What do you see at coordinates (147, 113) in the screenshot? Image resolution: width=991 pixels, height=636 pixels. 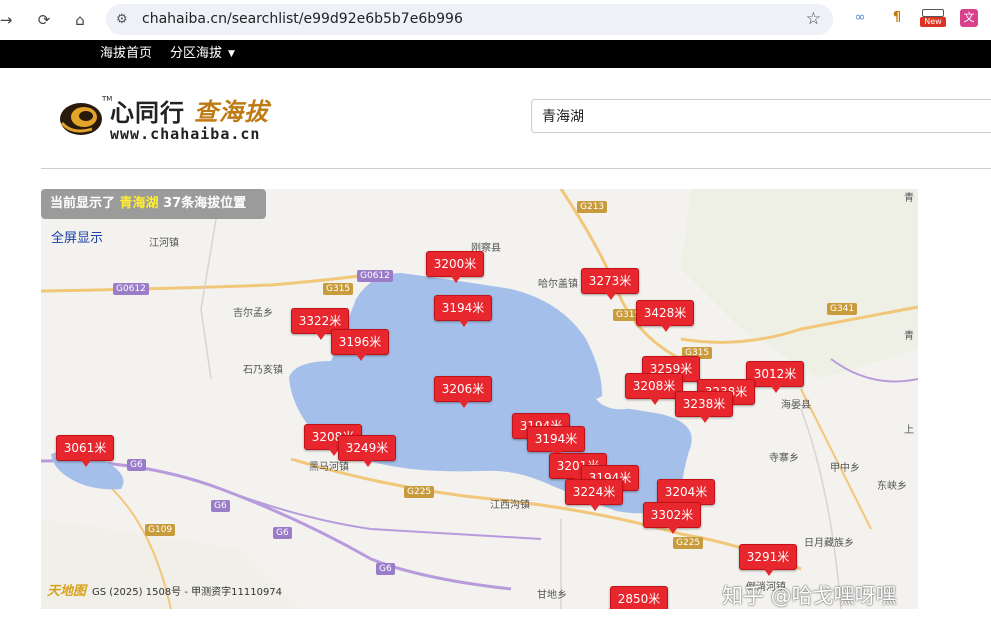 I see `logo-brand-text: 心同行` at bounding box center [147, 113].